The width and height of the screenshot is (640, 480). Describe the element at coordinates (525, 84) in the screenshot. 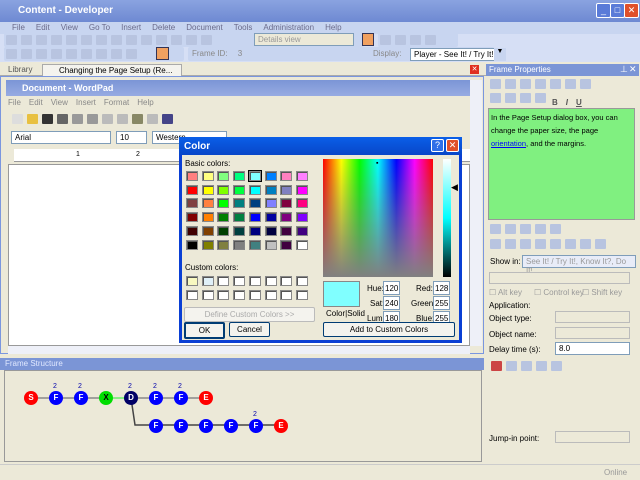

I see `paste-icon` at that location.